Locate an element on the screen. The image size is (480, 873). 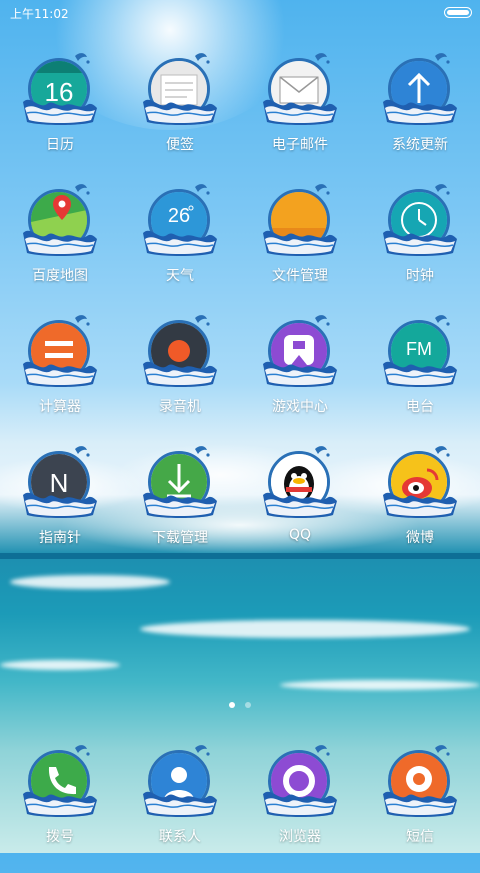
app-icon: 26 is located at coordinates (180, 220).